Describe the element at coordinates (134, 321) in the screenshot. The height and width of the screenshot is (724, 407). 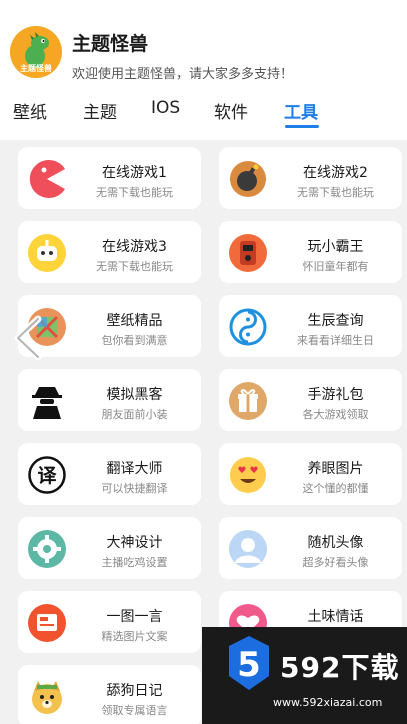
I see `tool-title: 壁纸精品` at that location.